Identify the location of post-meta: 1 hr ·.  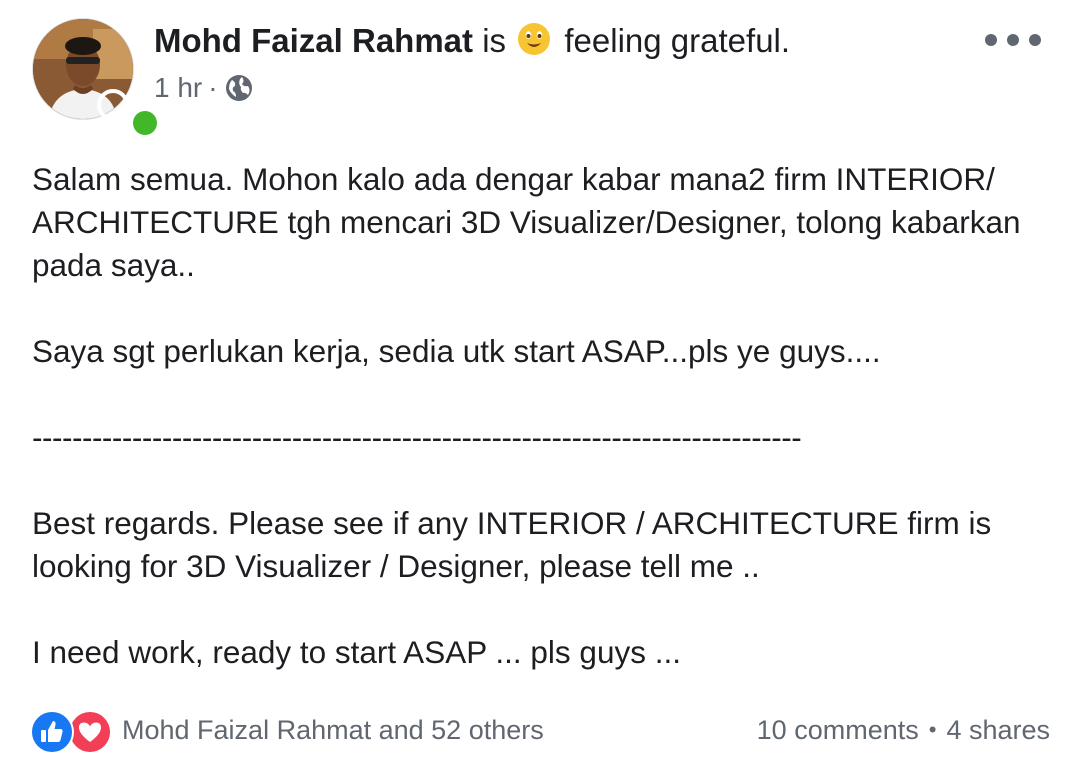
(204, 88).